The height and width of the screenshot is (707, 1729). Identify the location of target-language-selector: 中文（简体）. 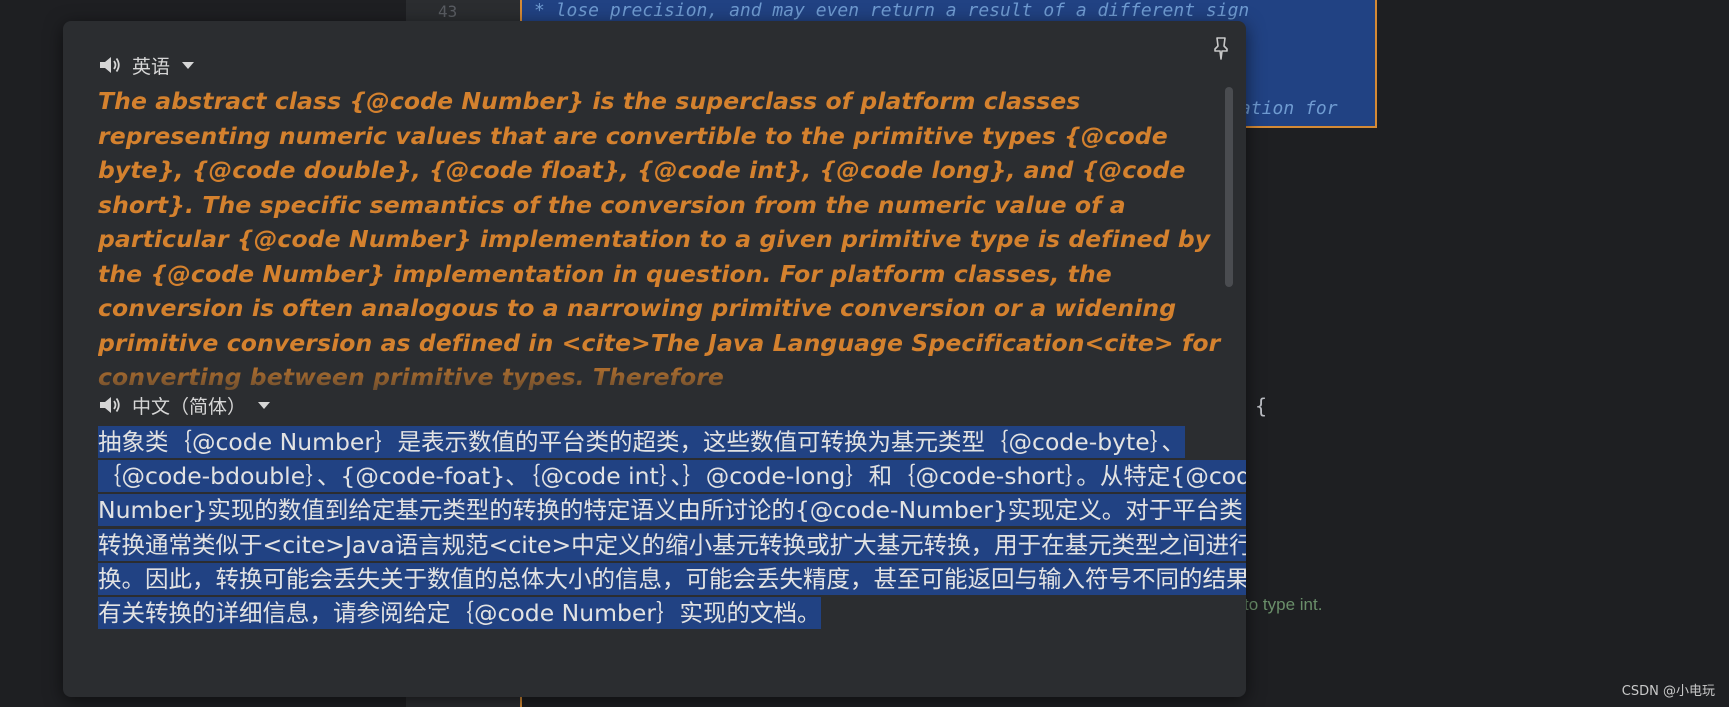
(184, 405).